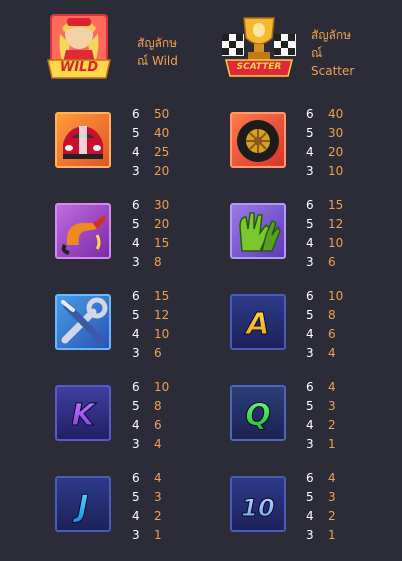  What do you see at coordinates (80, 506) in the screenshot?
I see `symbol-letter: J` at bounding box center [80, 506].